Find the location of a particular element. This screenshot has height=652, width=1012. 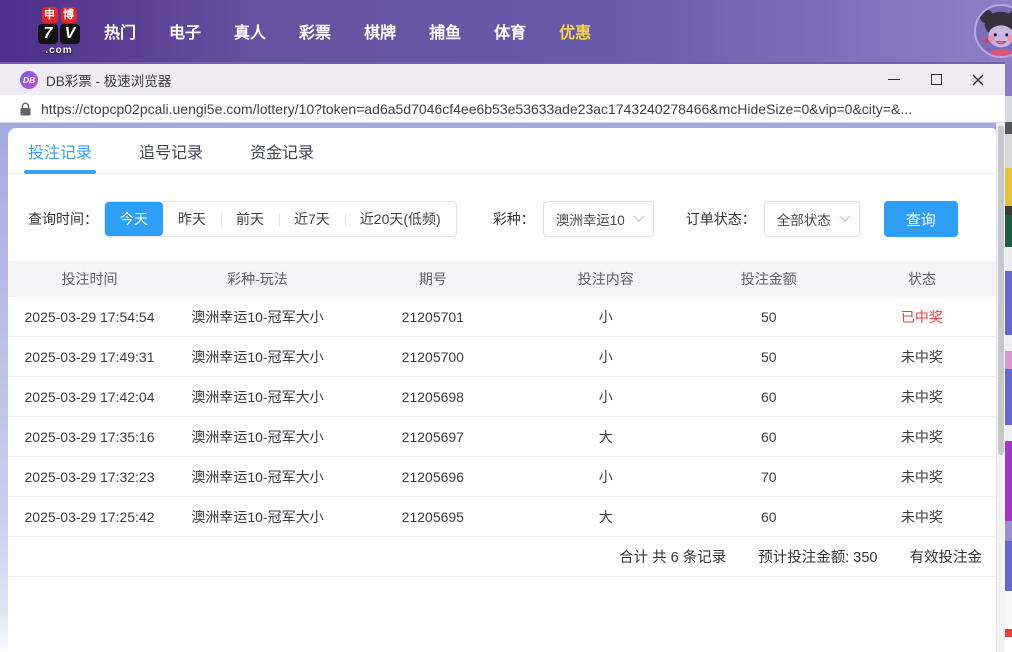

close-icon is located at coordinates (978, 79).